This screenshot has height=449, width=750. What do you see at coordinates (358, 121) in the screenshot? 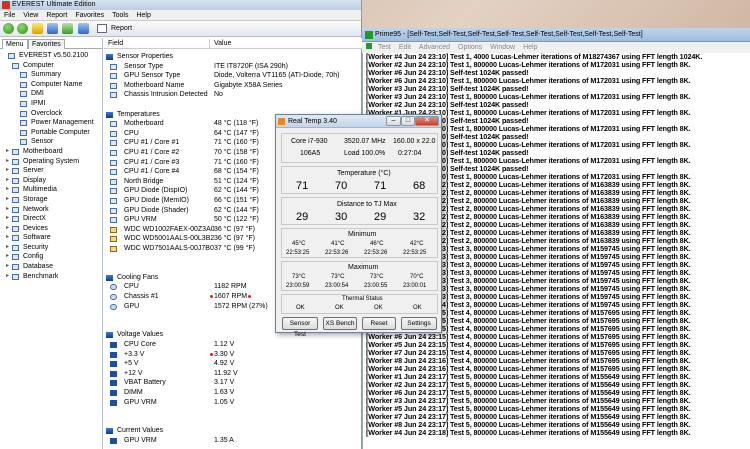
I see `realtemp-titlebar: Real Temp 3.40 – □ ✕` at bounding box center [358, 121].